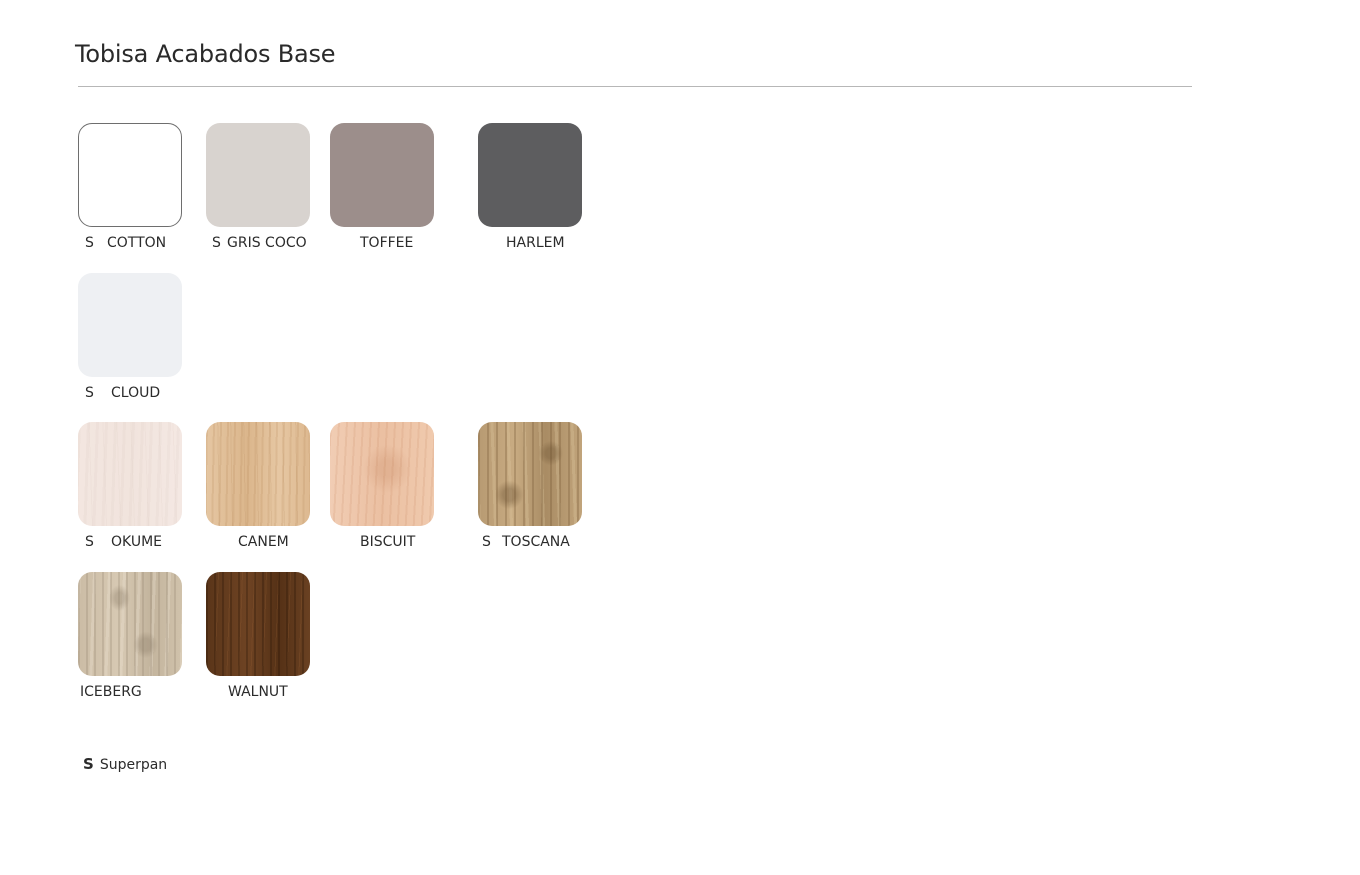 This screenshot has height=875, width=1360. I want to click on page-title: Tobisa Acabados Base, so click(205, 54).